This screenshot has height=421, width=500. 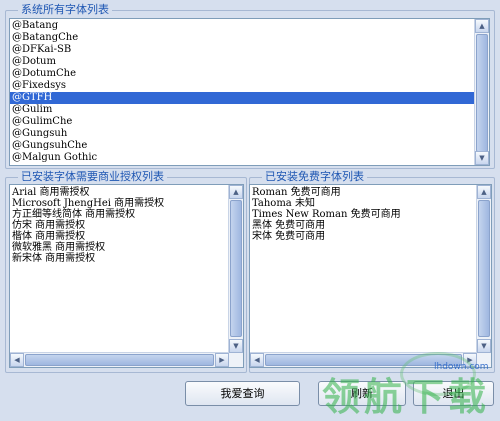 I want to click on font-list-item: @DotumChe, so click(x=242, y=74).